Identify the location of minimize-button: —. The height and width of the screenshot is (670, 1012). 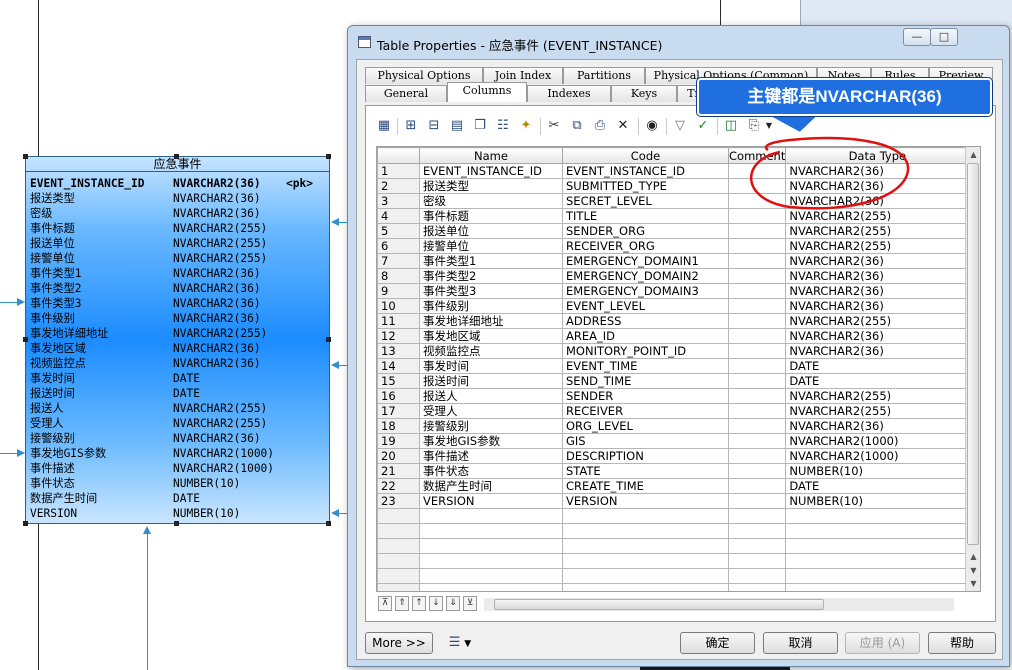
(917, 37).